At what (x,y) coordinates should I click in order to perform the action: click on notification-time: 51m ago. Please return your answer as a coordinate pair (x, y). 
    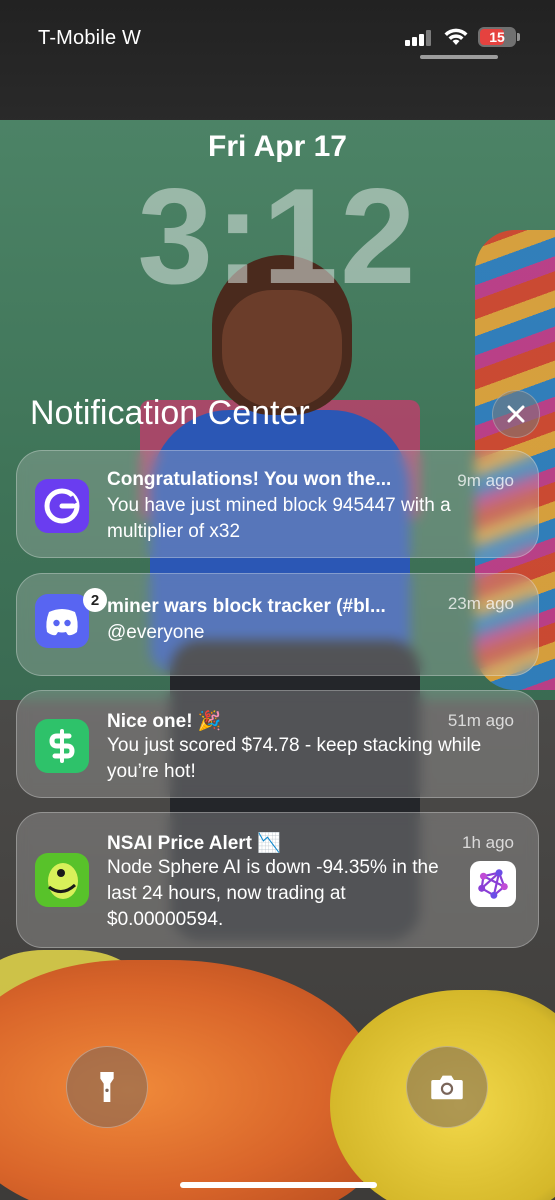
    Looking at the image, I should click on (480, 720).